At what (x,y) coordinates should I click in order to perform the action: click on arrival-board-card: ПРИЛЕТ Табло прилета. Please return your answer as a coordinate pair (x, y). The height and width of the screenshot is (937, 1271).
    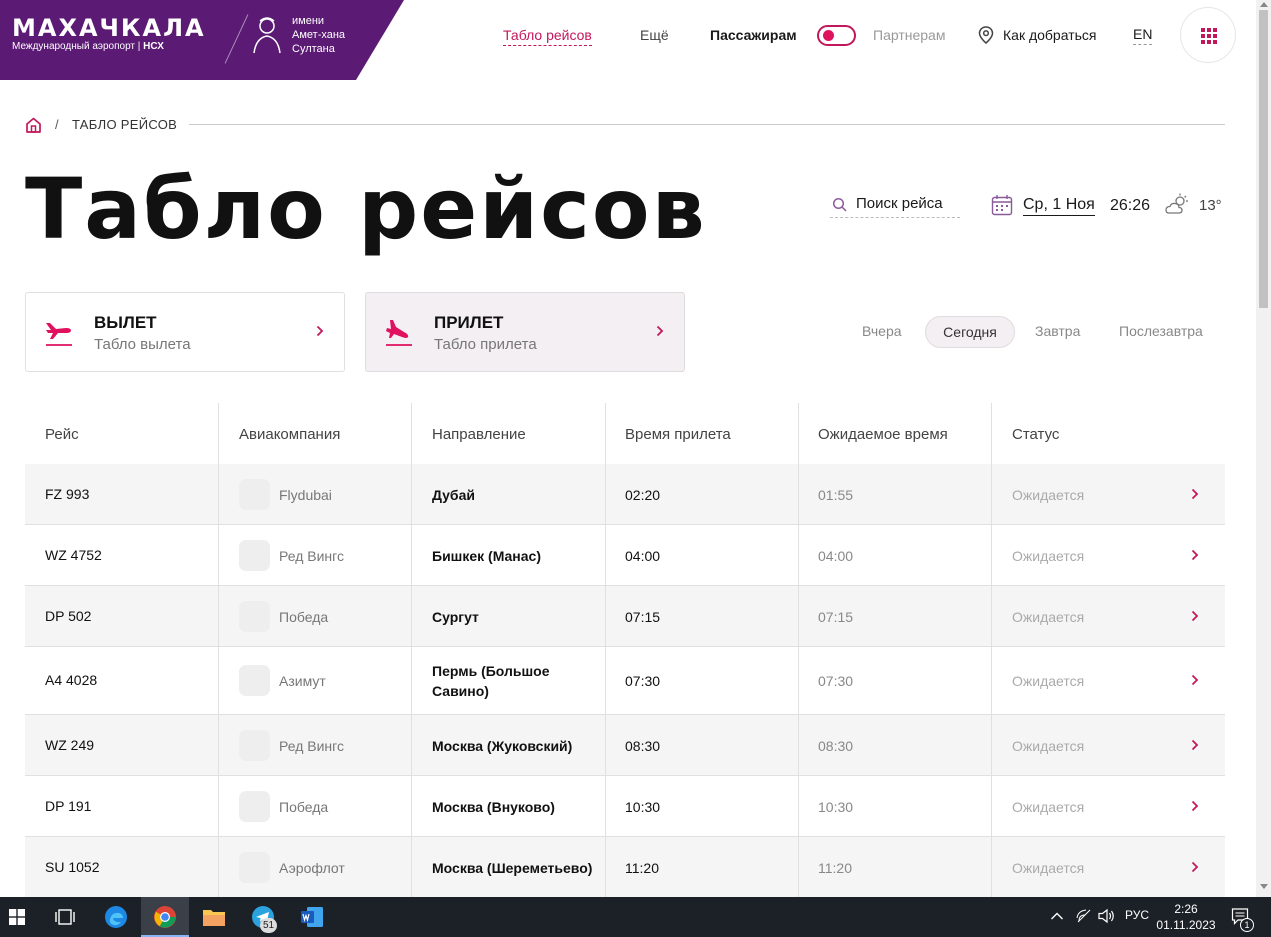
    Looking at the image, I should click on (525, 332).